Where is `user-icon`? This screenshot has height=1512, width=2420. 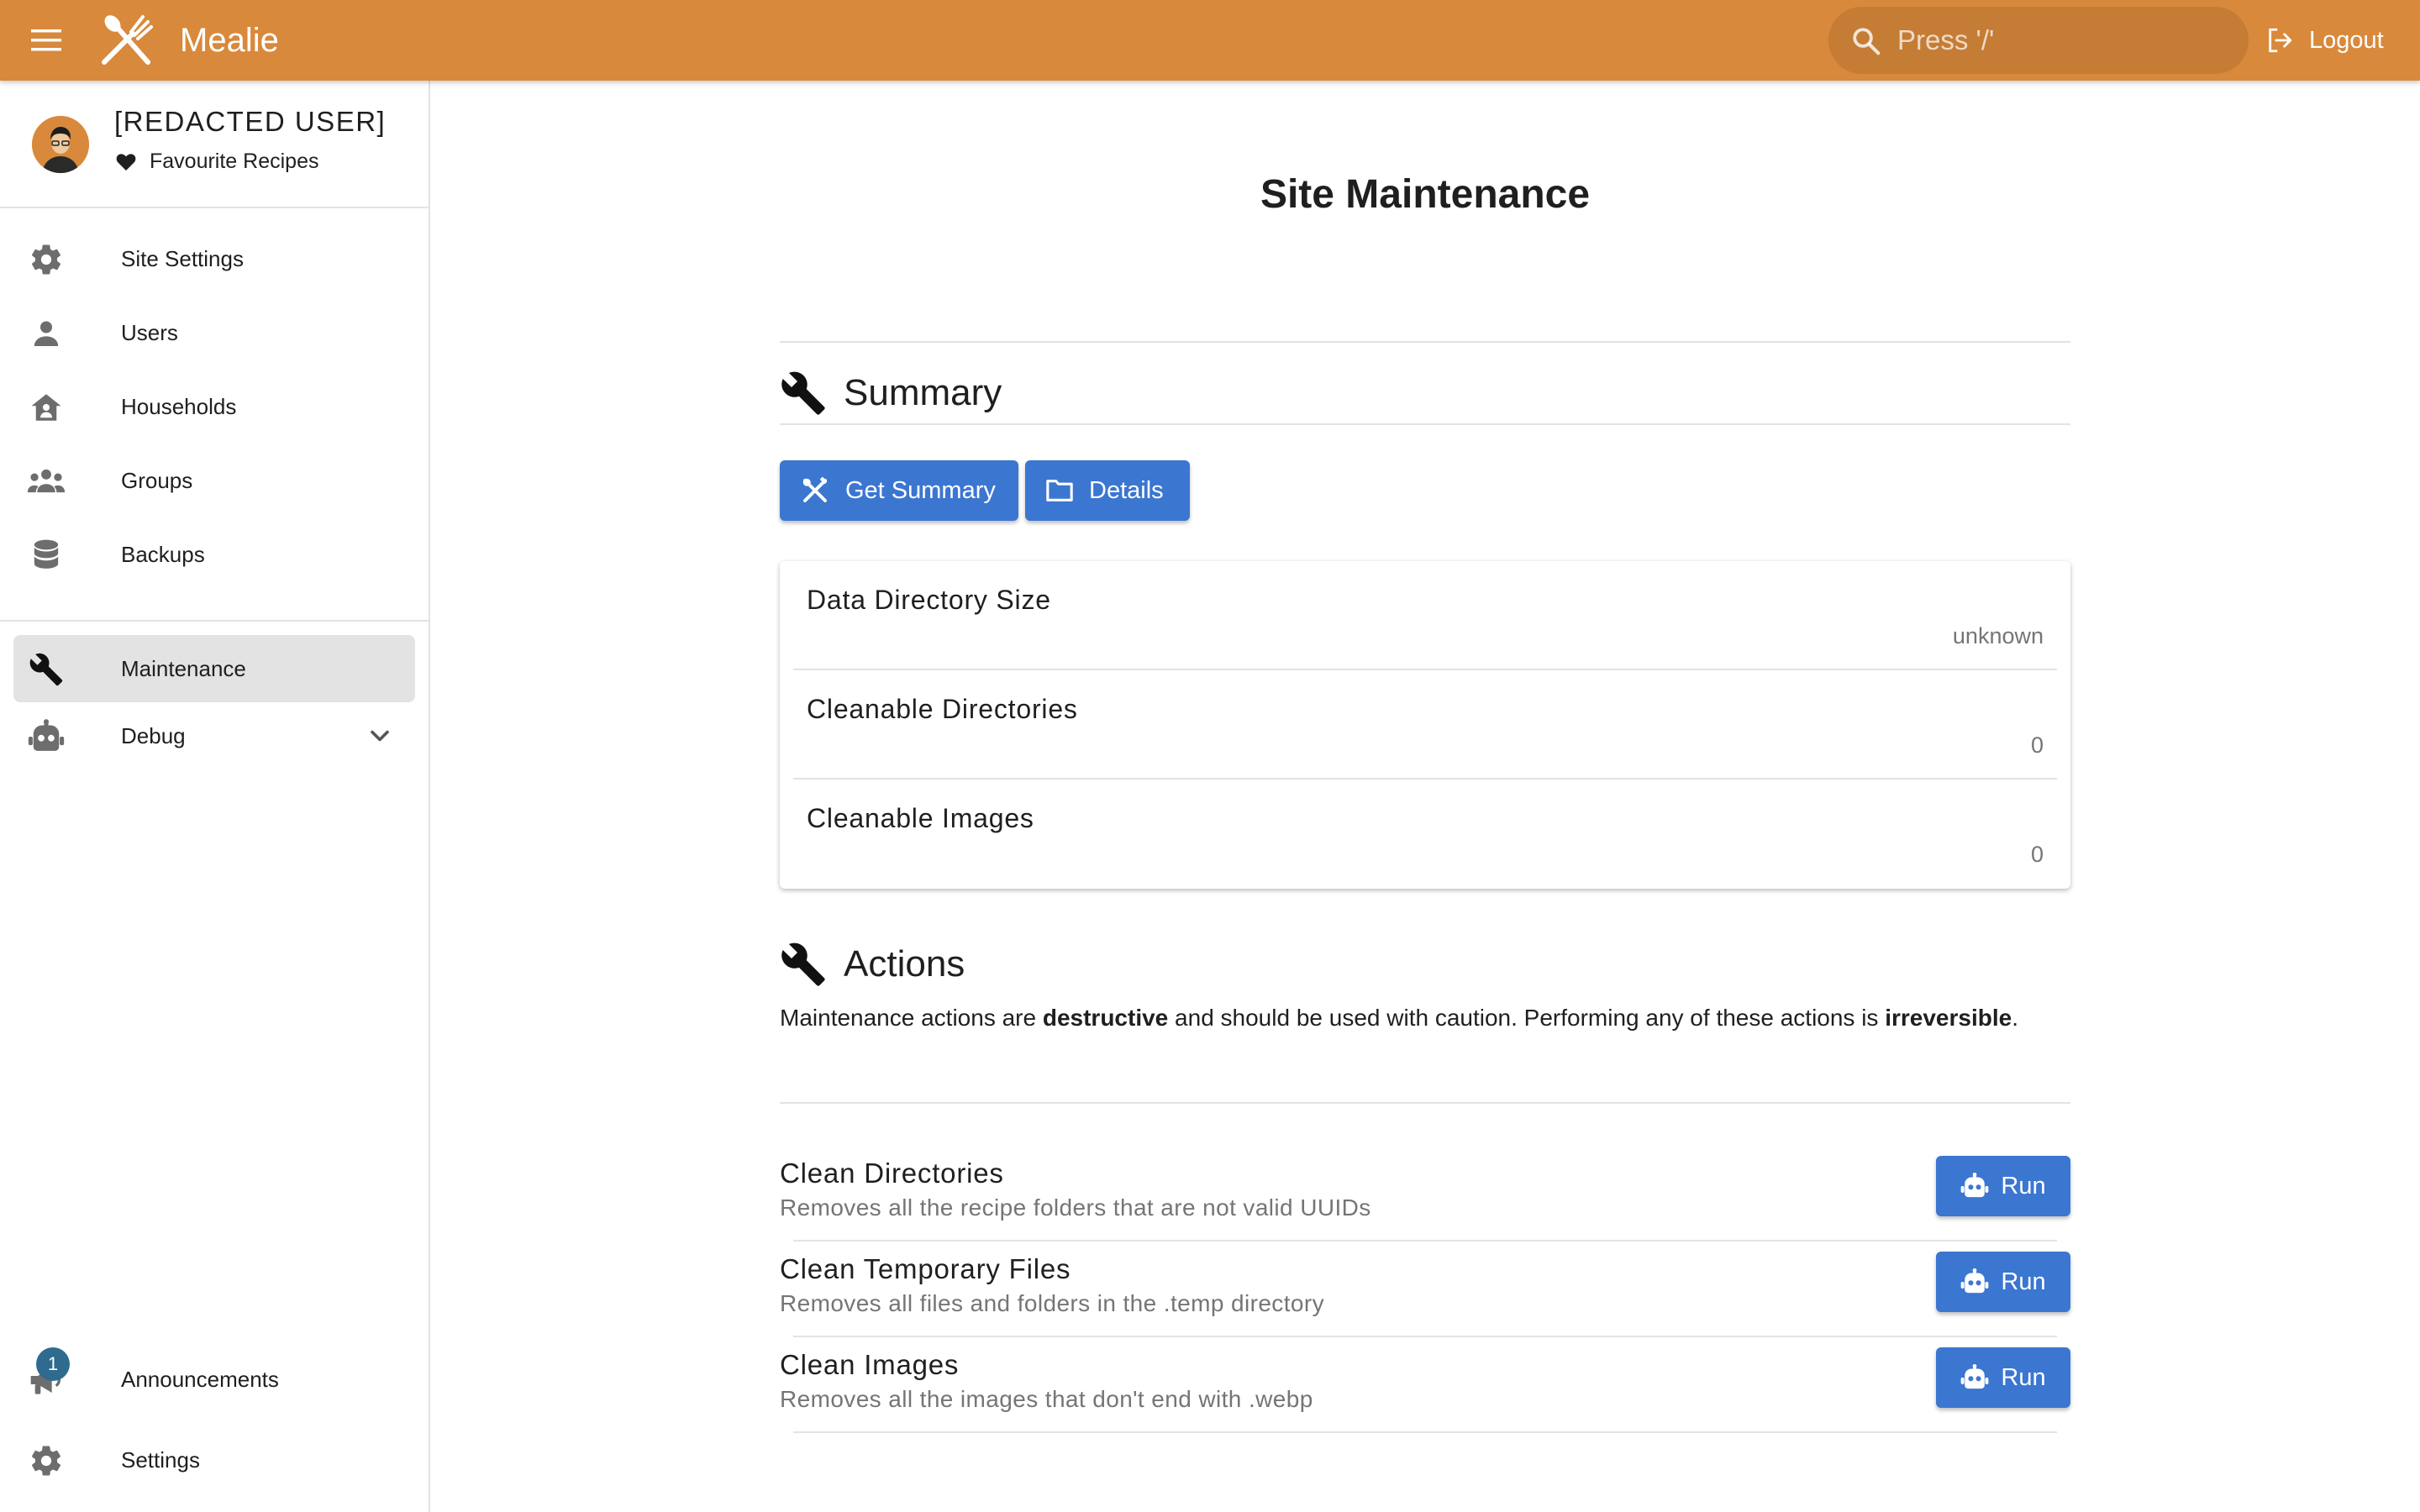 user-icon is located at coordinates (46, 333).